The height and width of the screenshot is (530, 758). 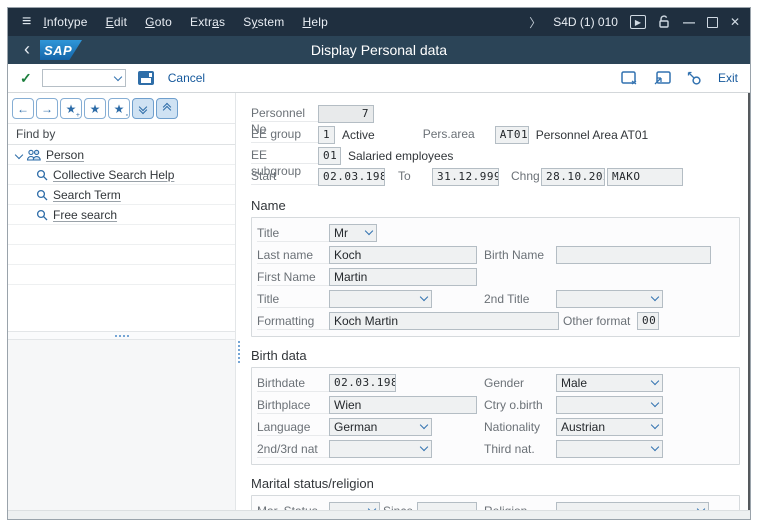 I want to click on horizontal-splitter, so click(x=121, y=335).